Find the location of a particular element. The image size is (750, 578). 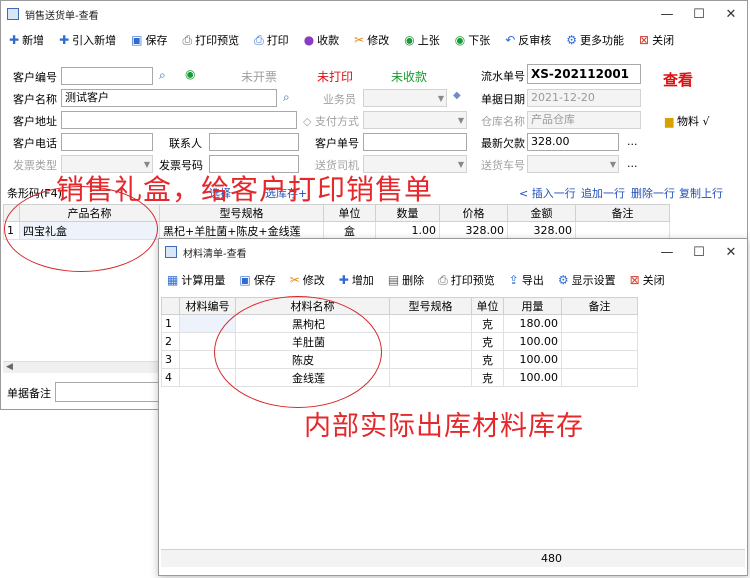

more-functions-button: ⚙ 更多功能 is located at coordinates (595, 40).